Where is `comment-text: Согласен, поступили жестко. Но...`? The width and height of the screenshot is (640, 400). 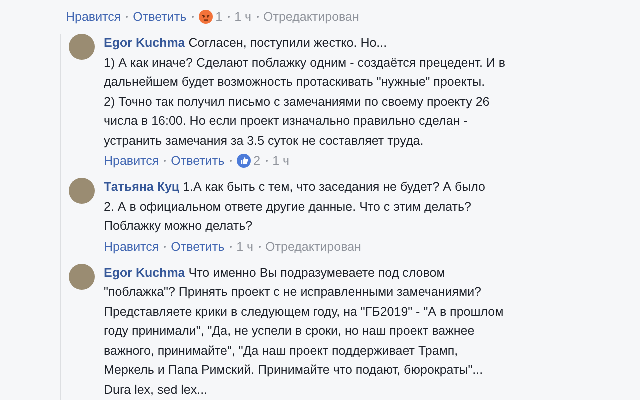
comment-text: Согласен, поступили жестко. Но... is located at coordinates (288, 43).